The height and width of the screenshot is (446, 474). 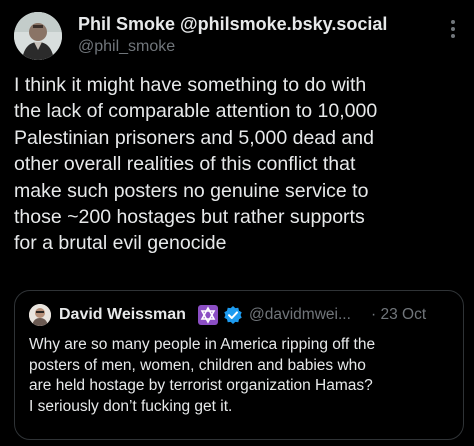 What do you see at coordinates (208, 315) in the screenshot?
I see `star-of-david-icon` at bounding box center [208, 315].